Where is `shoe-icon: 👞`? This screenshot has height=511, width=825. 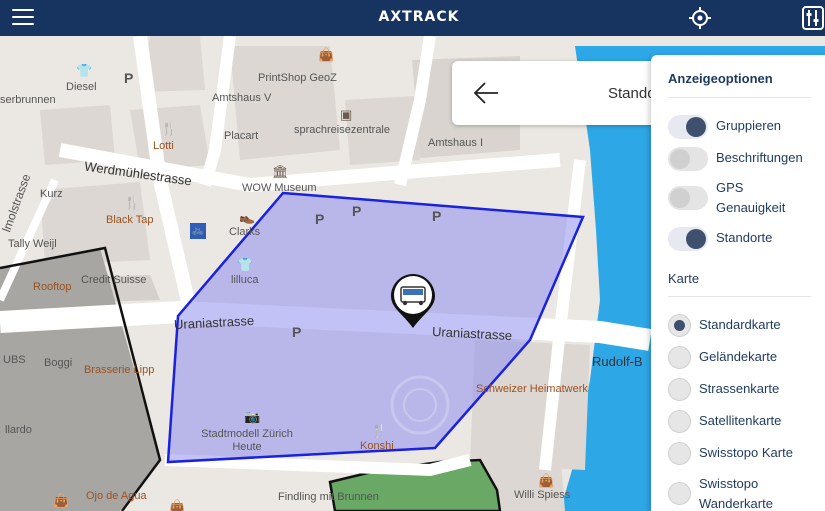 shoe-icon: 👞 is located at coordinates (247, 216).